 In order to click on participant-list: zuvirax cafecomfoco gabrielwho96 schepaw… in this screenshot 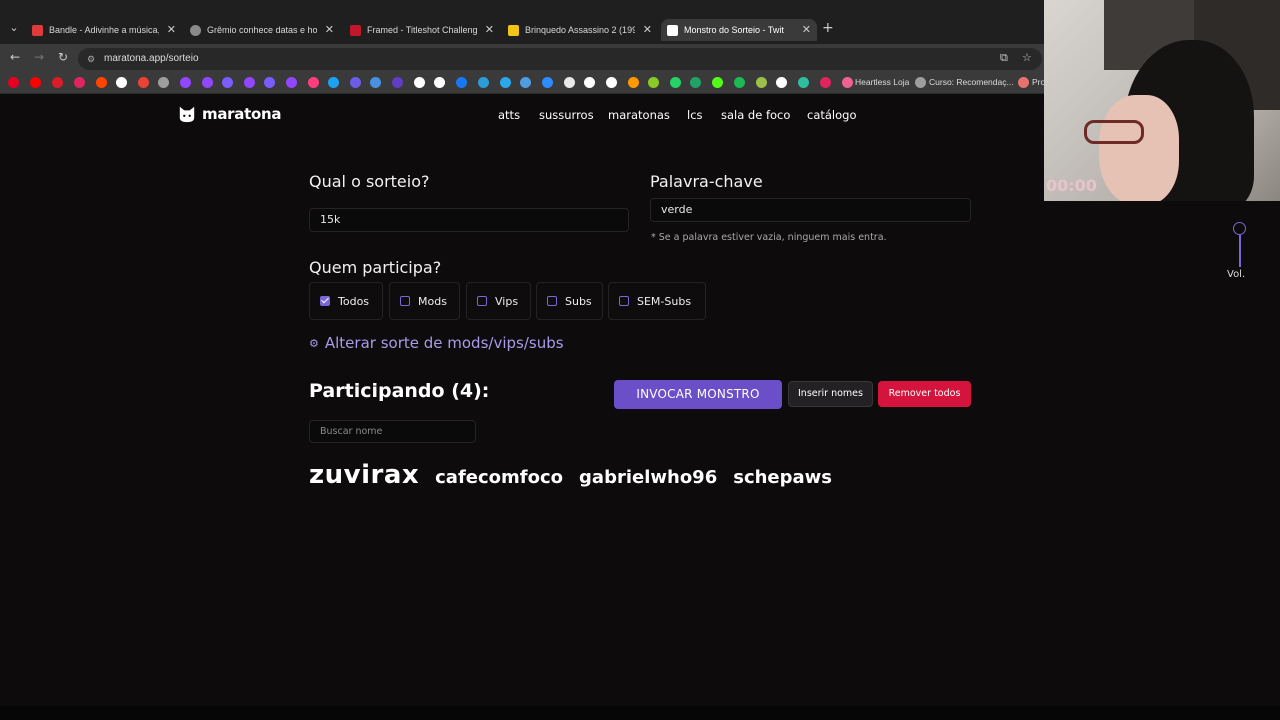, I will do `click(578, 475)`.